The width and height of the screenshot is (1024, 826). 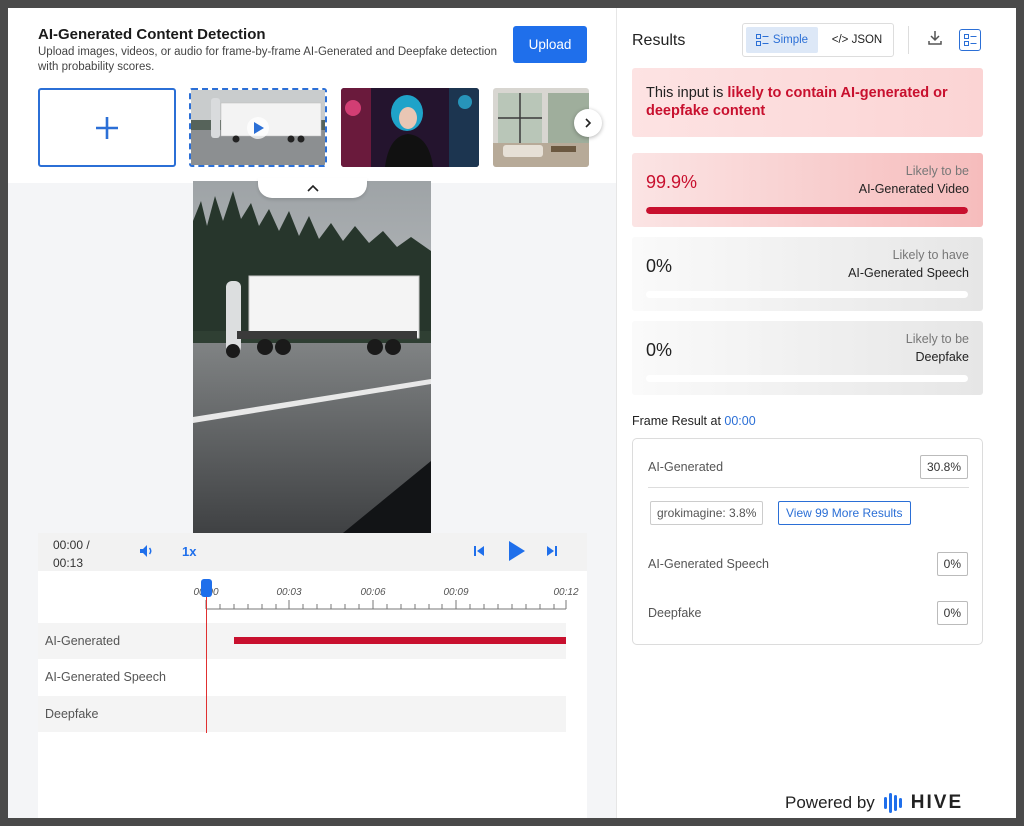 I want to click on playhead-handle, so click(x=206, y=588).